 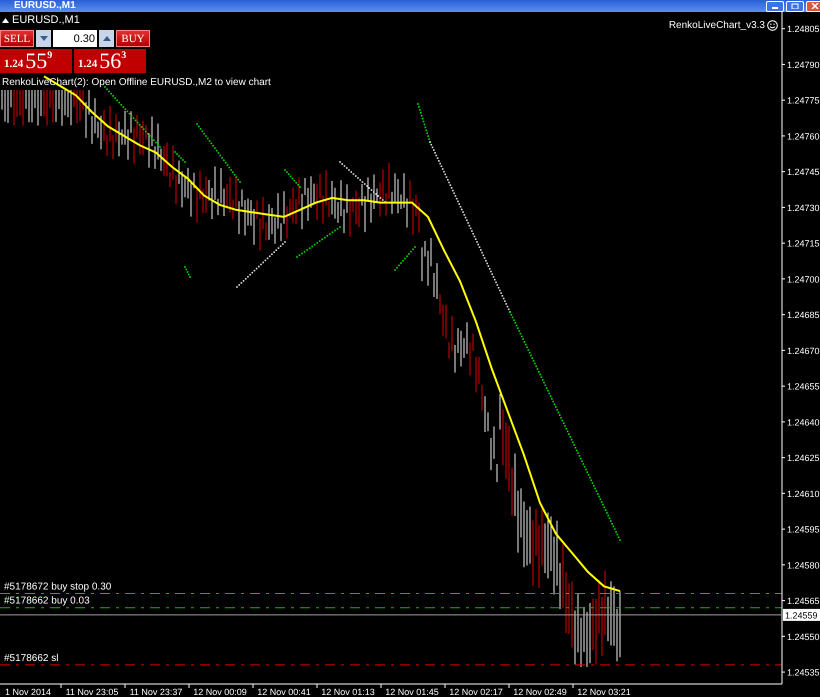 What do you see at coordinates (803, 529) in the screenshot?
I see `price-tick-label: 1.24595` at bounding box center [803, 529].